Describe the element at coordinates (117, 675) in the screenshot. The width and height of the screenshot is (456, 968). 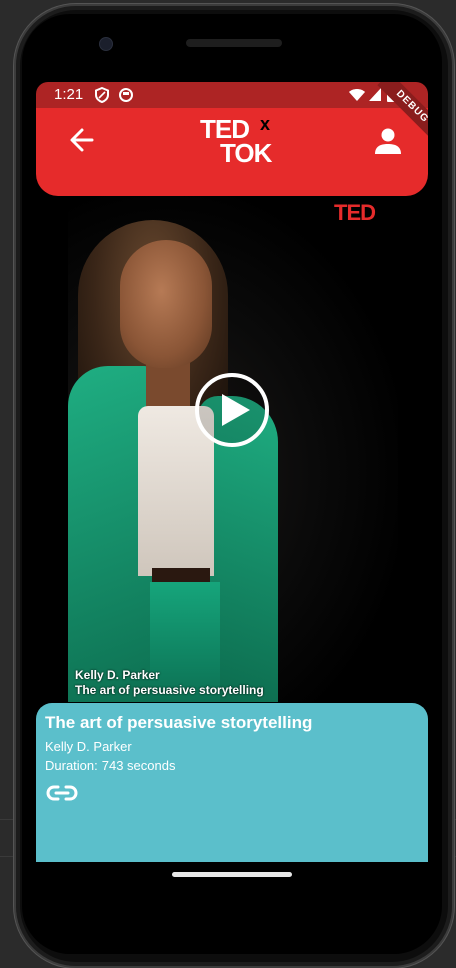
I see `video-speaker-name: Kelly D. Parker` at that location.